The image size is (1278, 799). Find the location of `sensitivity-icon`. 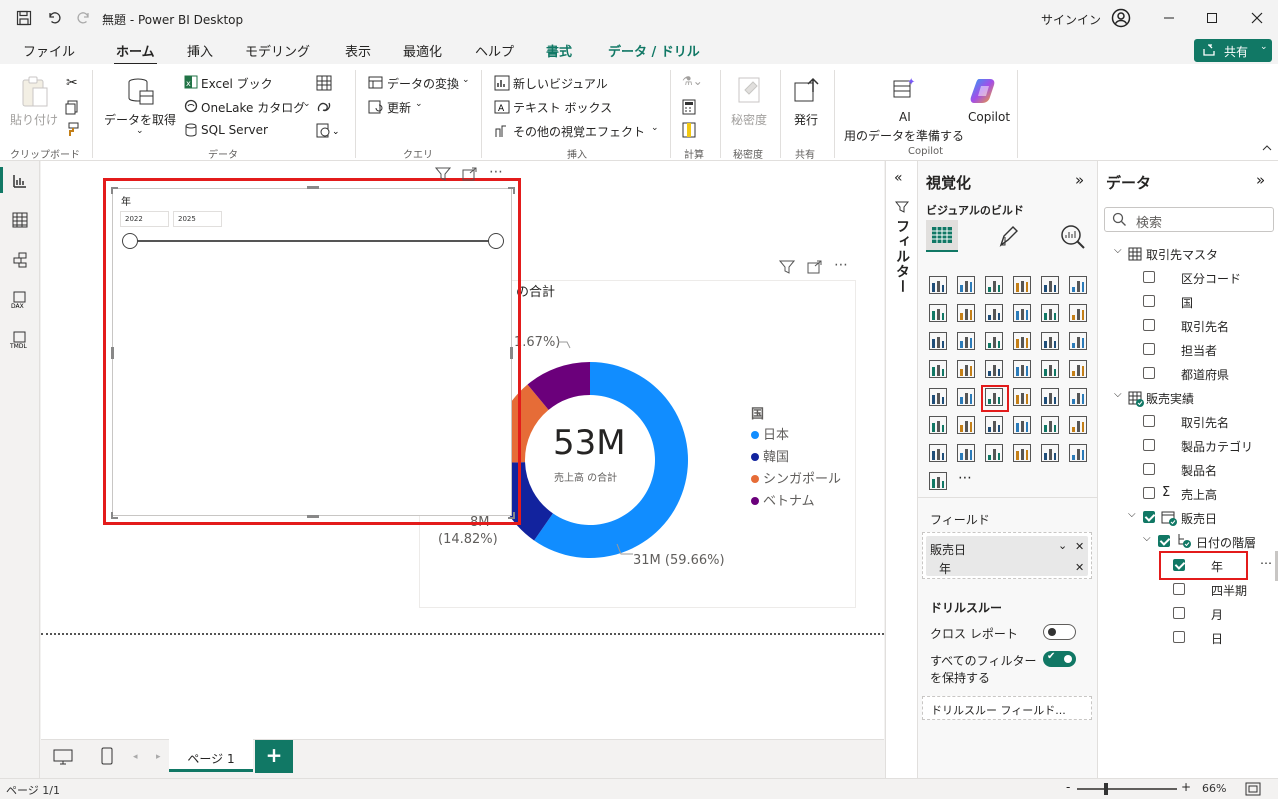

sensitivity-icon is located at coordinates (750, 90).